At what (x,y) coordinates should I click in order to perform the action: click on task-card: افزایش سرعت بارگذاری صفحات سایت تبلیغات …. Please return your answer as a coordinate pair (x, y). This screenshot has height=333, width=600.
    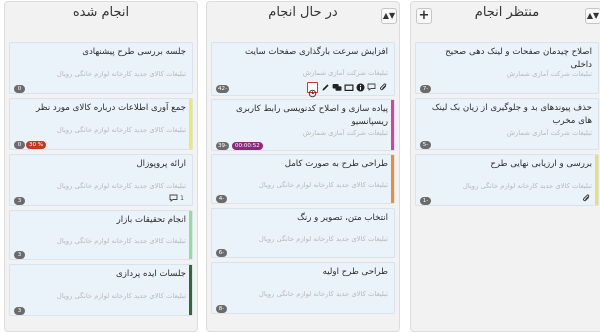
    Looking at the image, I should click on (303, 70).